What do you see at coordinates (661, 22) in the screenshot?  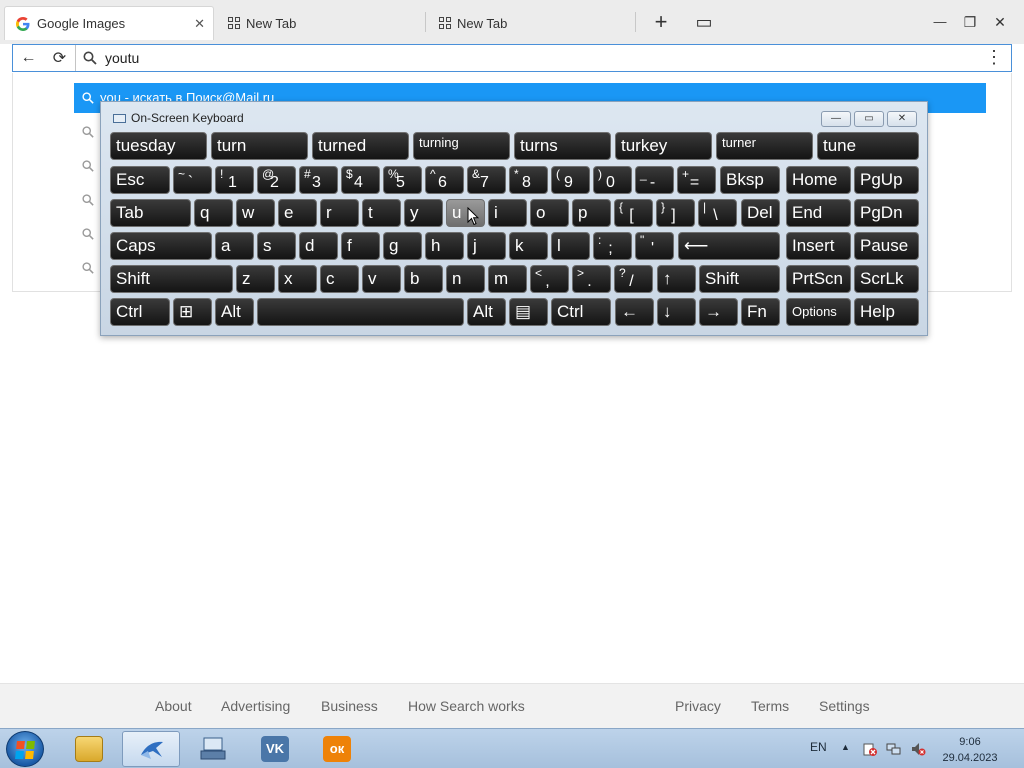 I see `new-tab-button: +` at bounding box center [661, 22].